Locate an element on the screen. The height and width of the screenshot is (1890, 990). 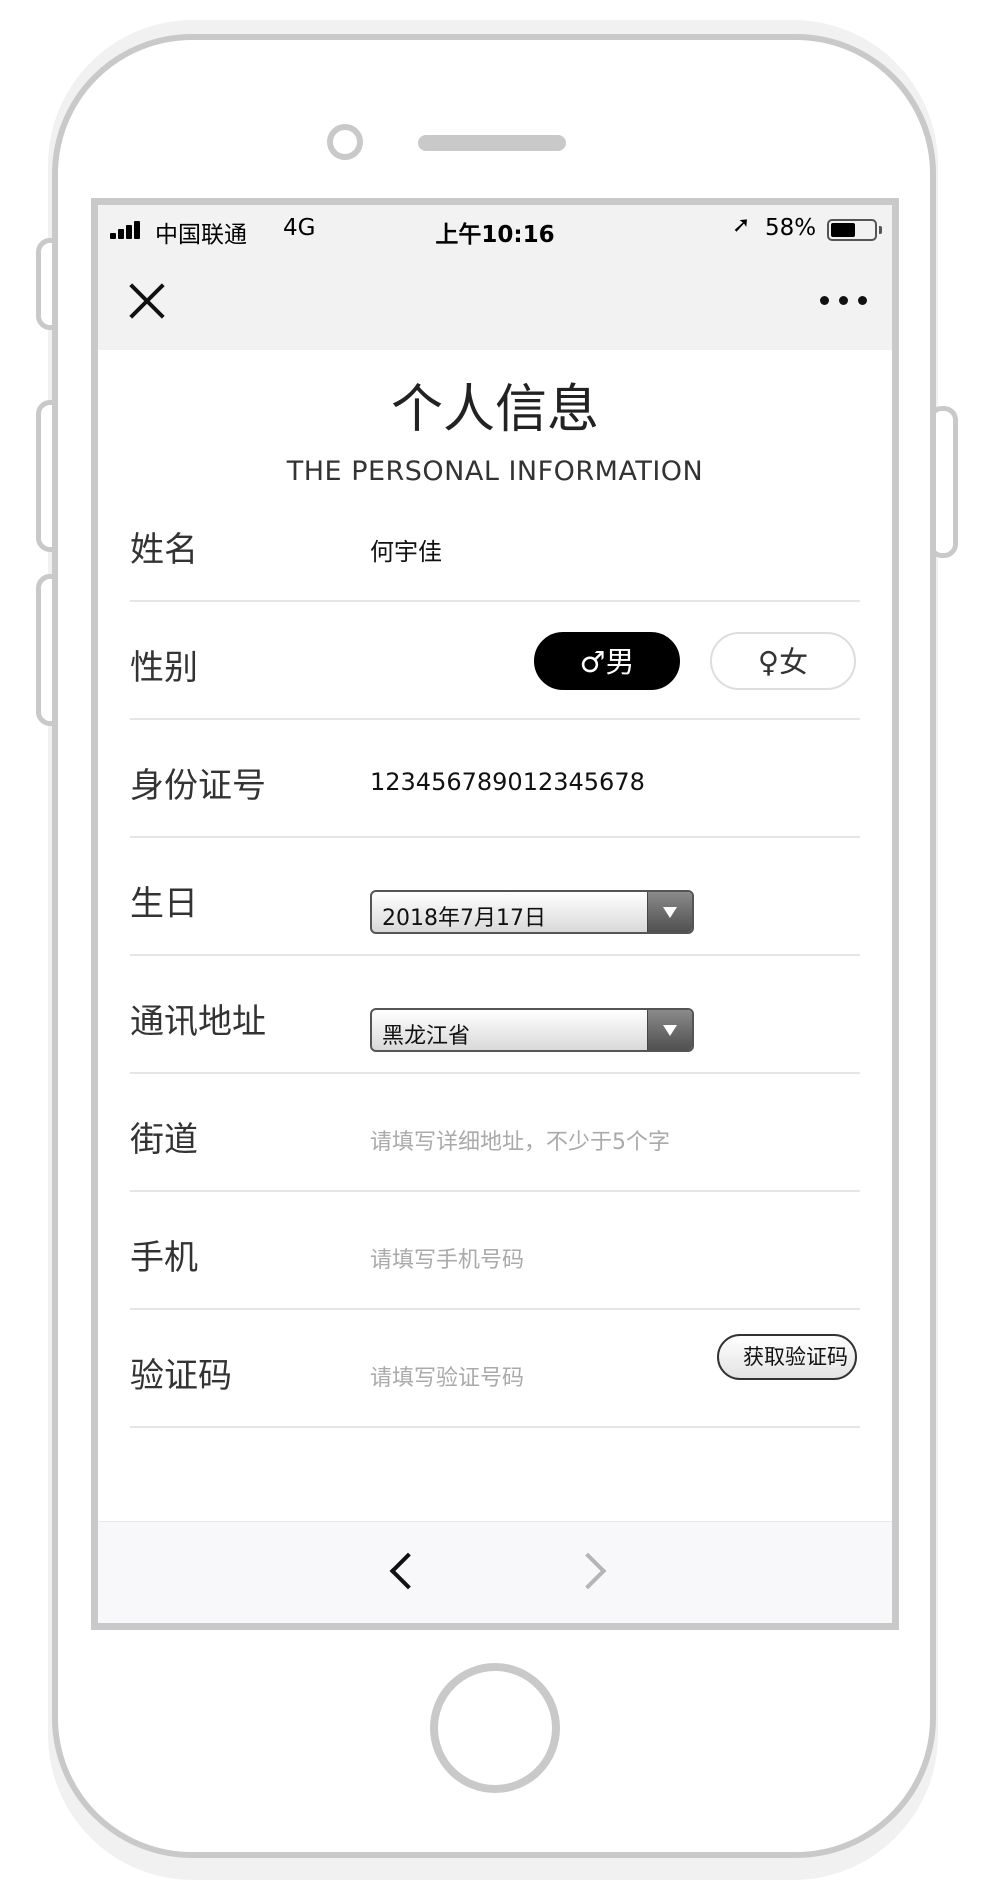
name-field: 何宇佳 is located at coordinates (406, 549).